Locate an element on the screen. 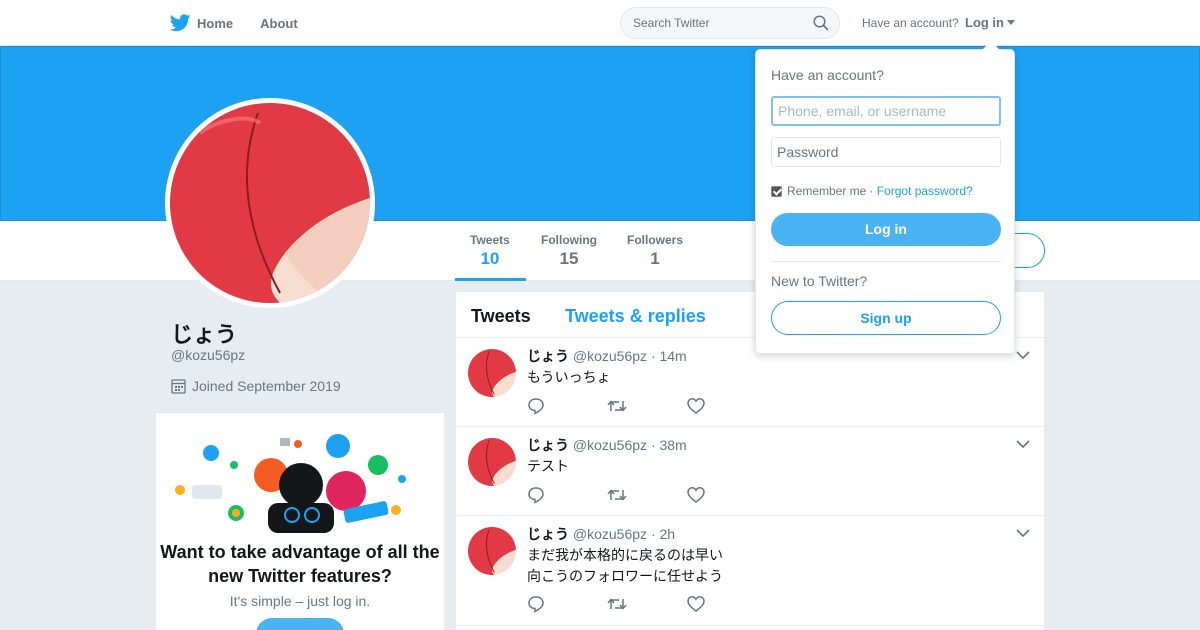 The height and width of the screenshot is (630, 1200). remember-label: Remember me is located at coordinates (827, 191).